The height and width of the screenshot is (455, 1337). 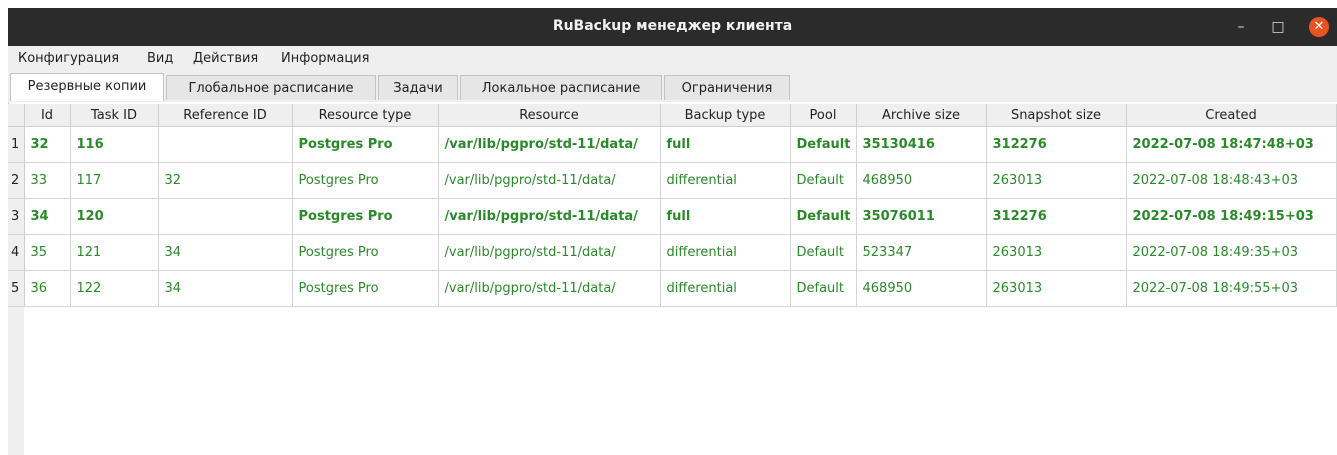 What do you see at coordinates (47, 115) in the screenshot?
I see `column-header-id: Id` at bounding box center [47, 115].